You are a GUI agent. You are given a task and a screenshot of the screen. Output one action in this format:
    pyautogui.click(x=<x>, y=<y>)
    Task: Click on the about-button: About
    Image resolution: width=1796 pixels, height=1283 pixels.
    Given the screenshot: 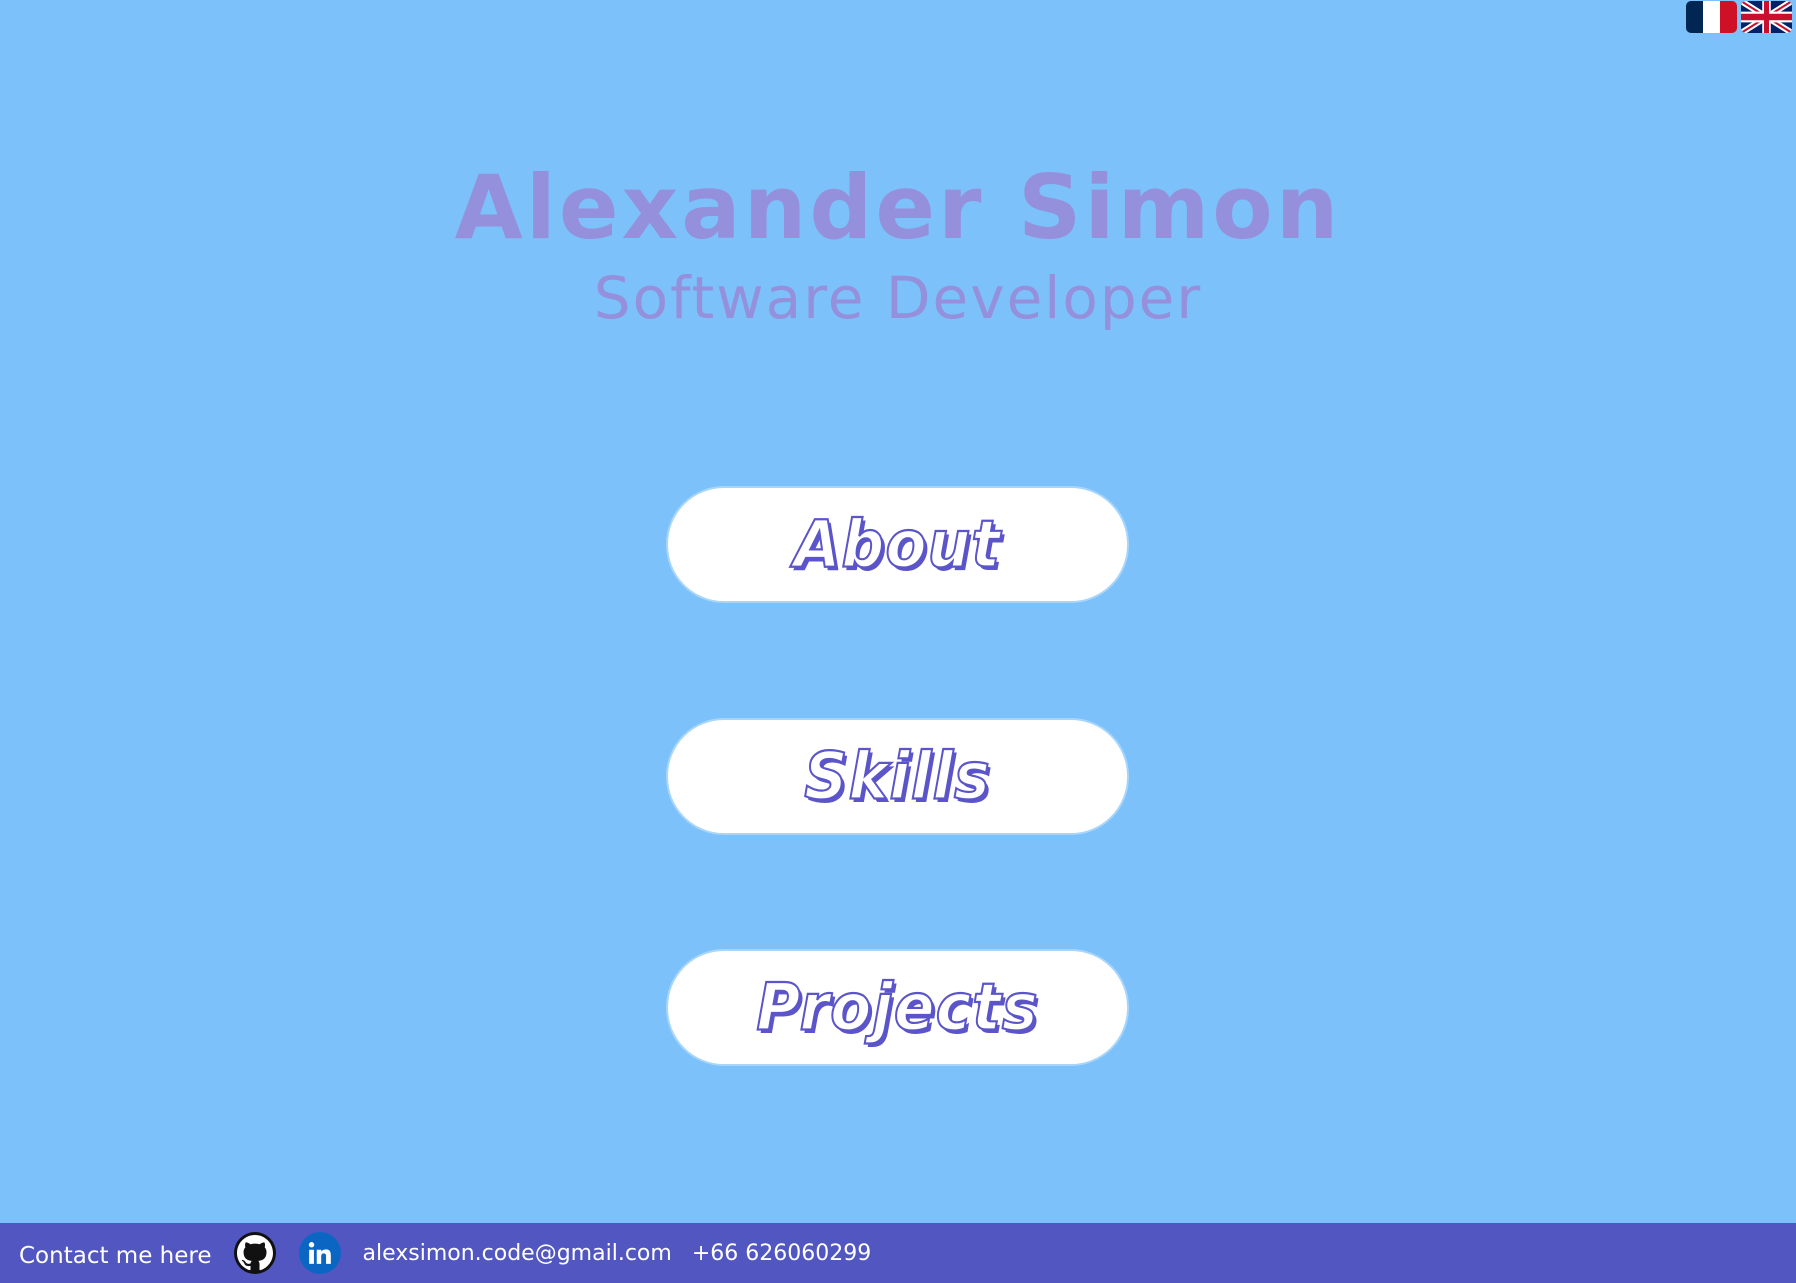 What is the action you would take?
    pyautogui.click(x=897, y=544)
    